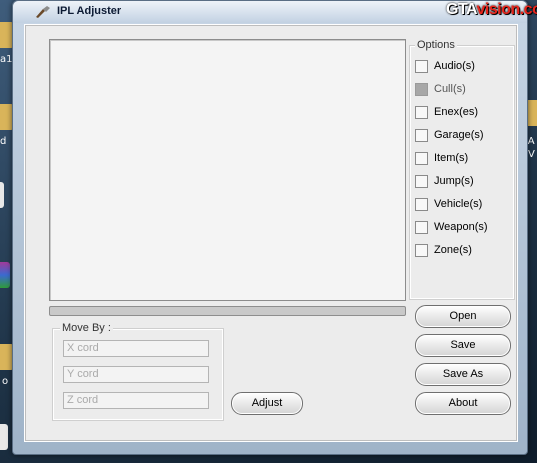 The image size is (537, 463). What do you see at coordinates (456, 112) in the screenshot?
I see `option-label: Enex(es)` at bounding box center [456, 112].